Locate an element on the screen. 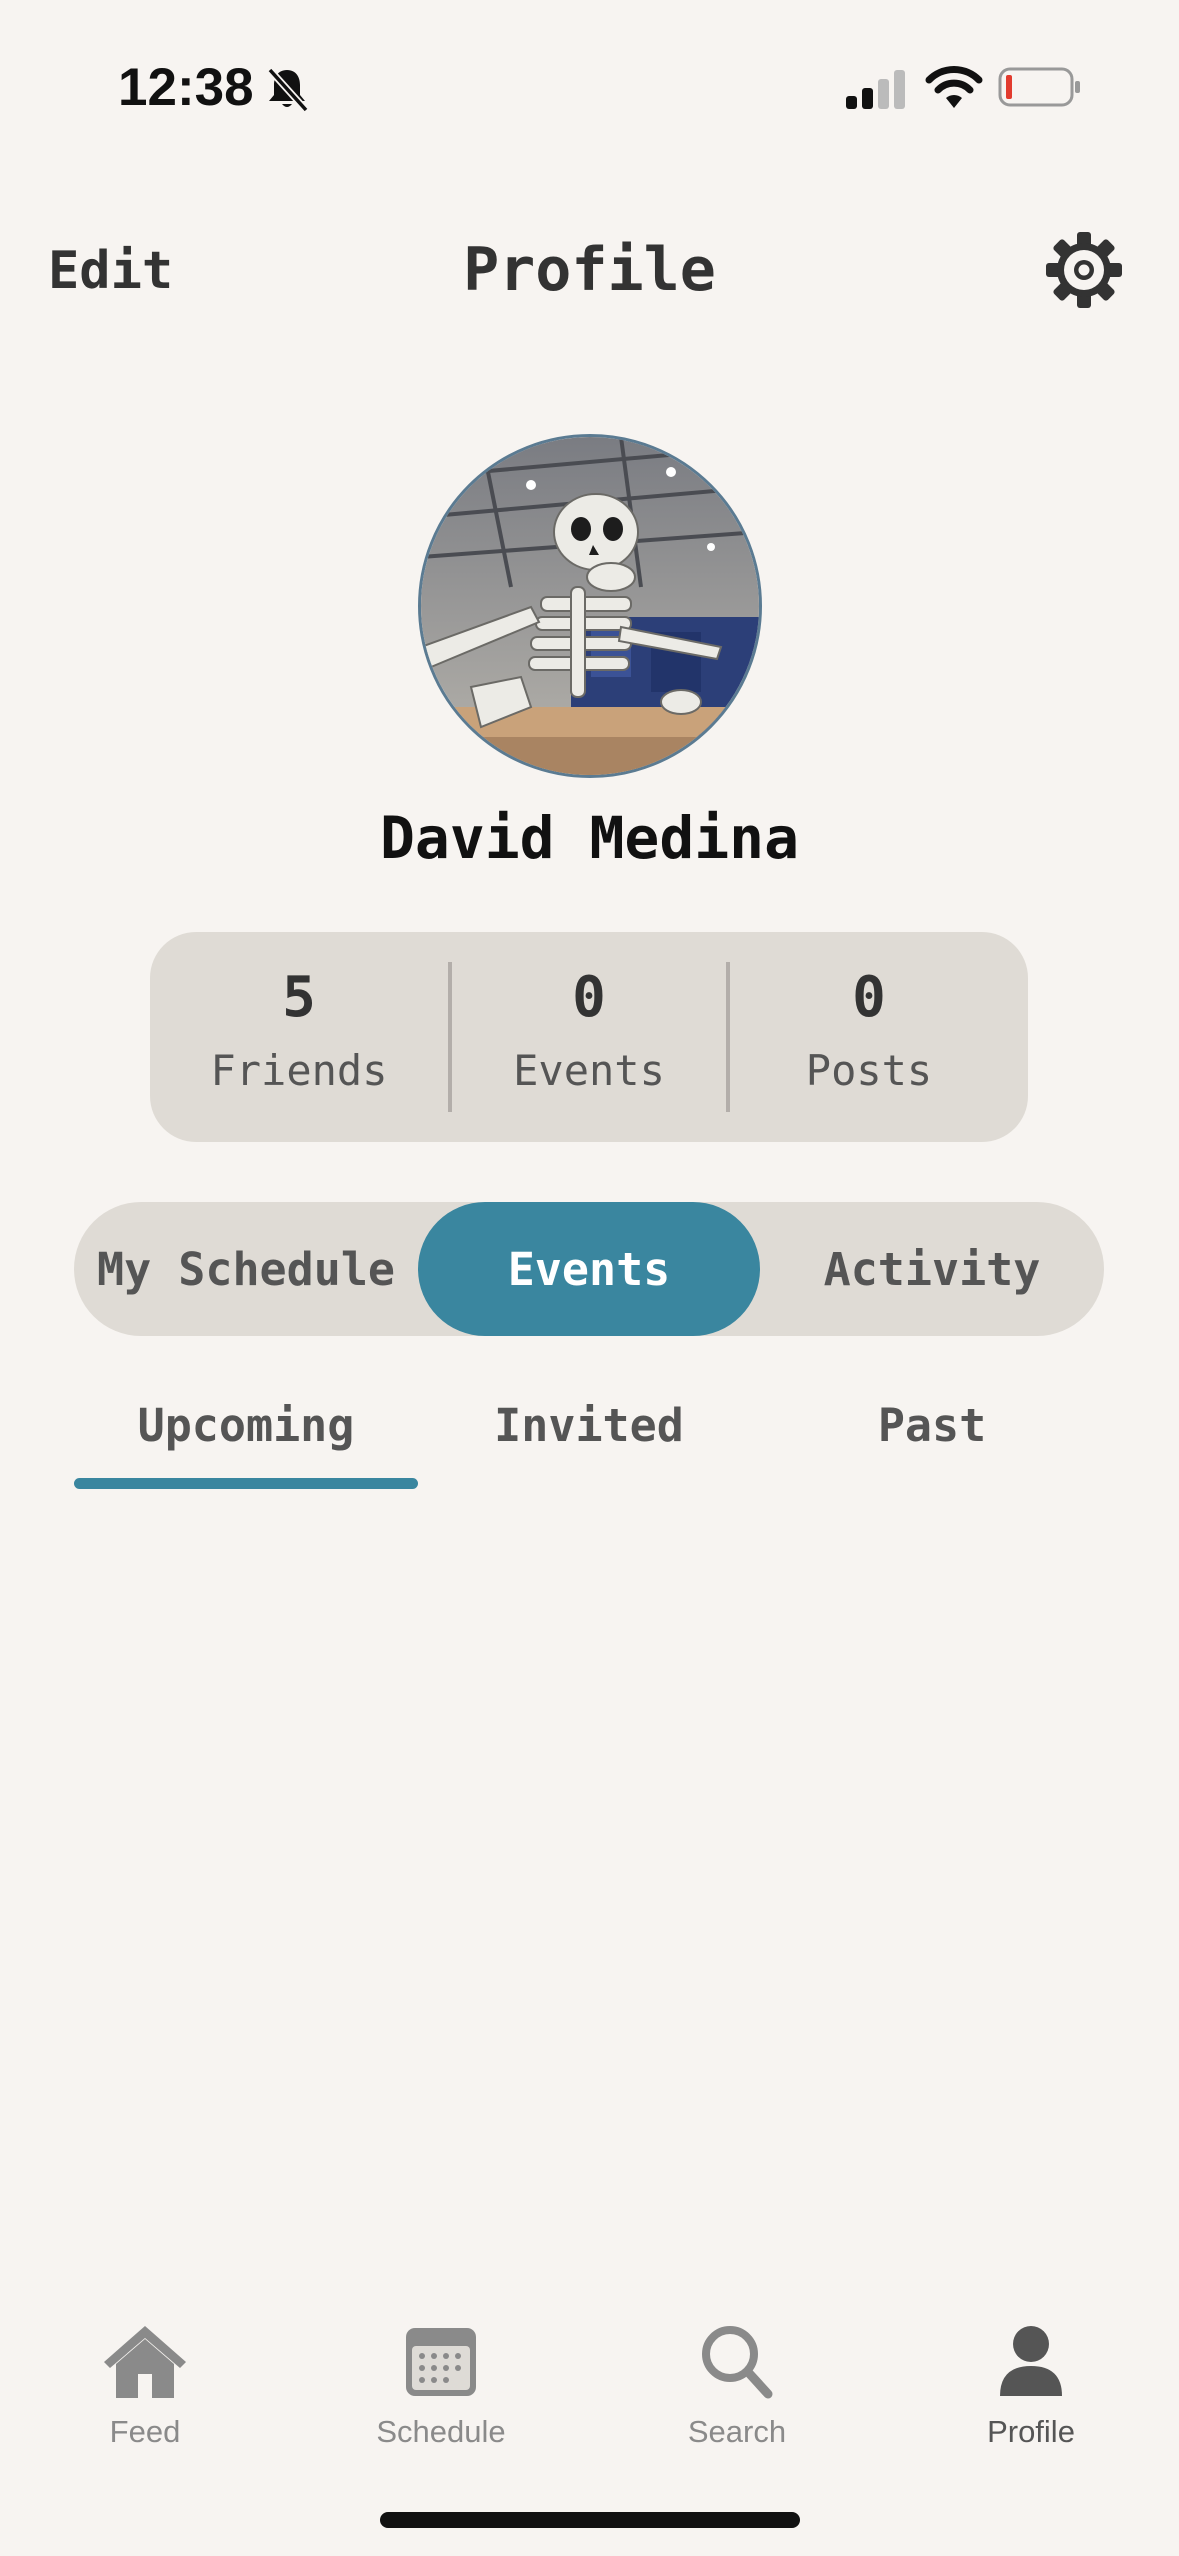 Image resolution: width=1179 pixels, height=2556 pixels. tab-label: Feed is located at coordinates (145, 2431).